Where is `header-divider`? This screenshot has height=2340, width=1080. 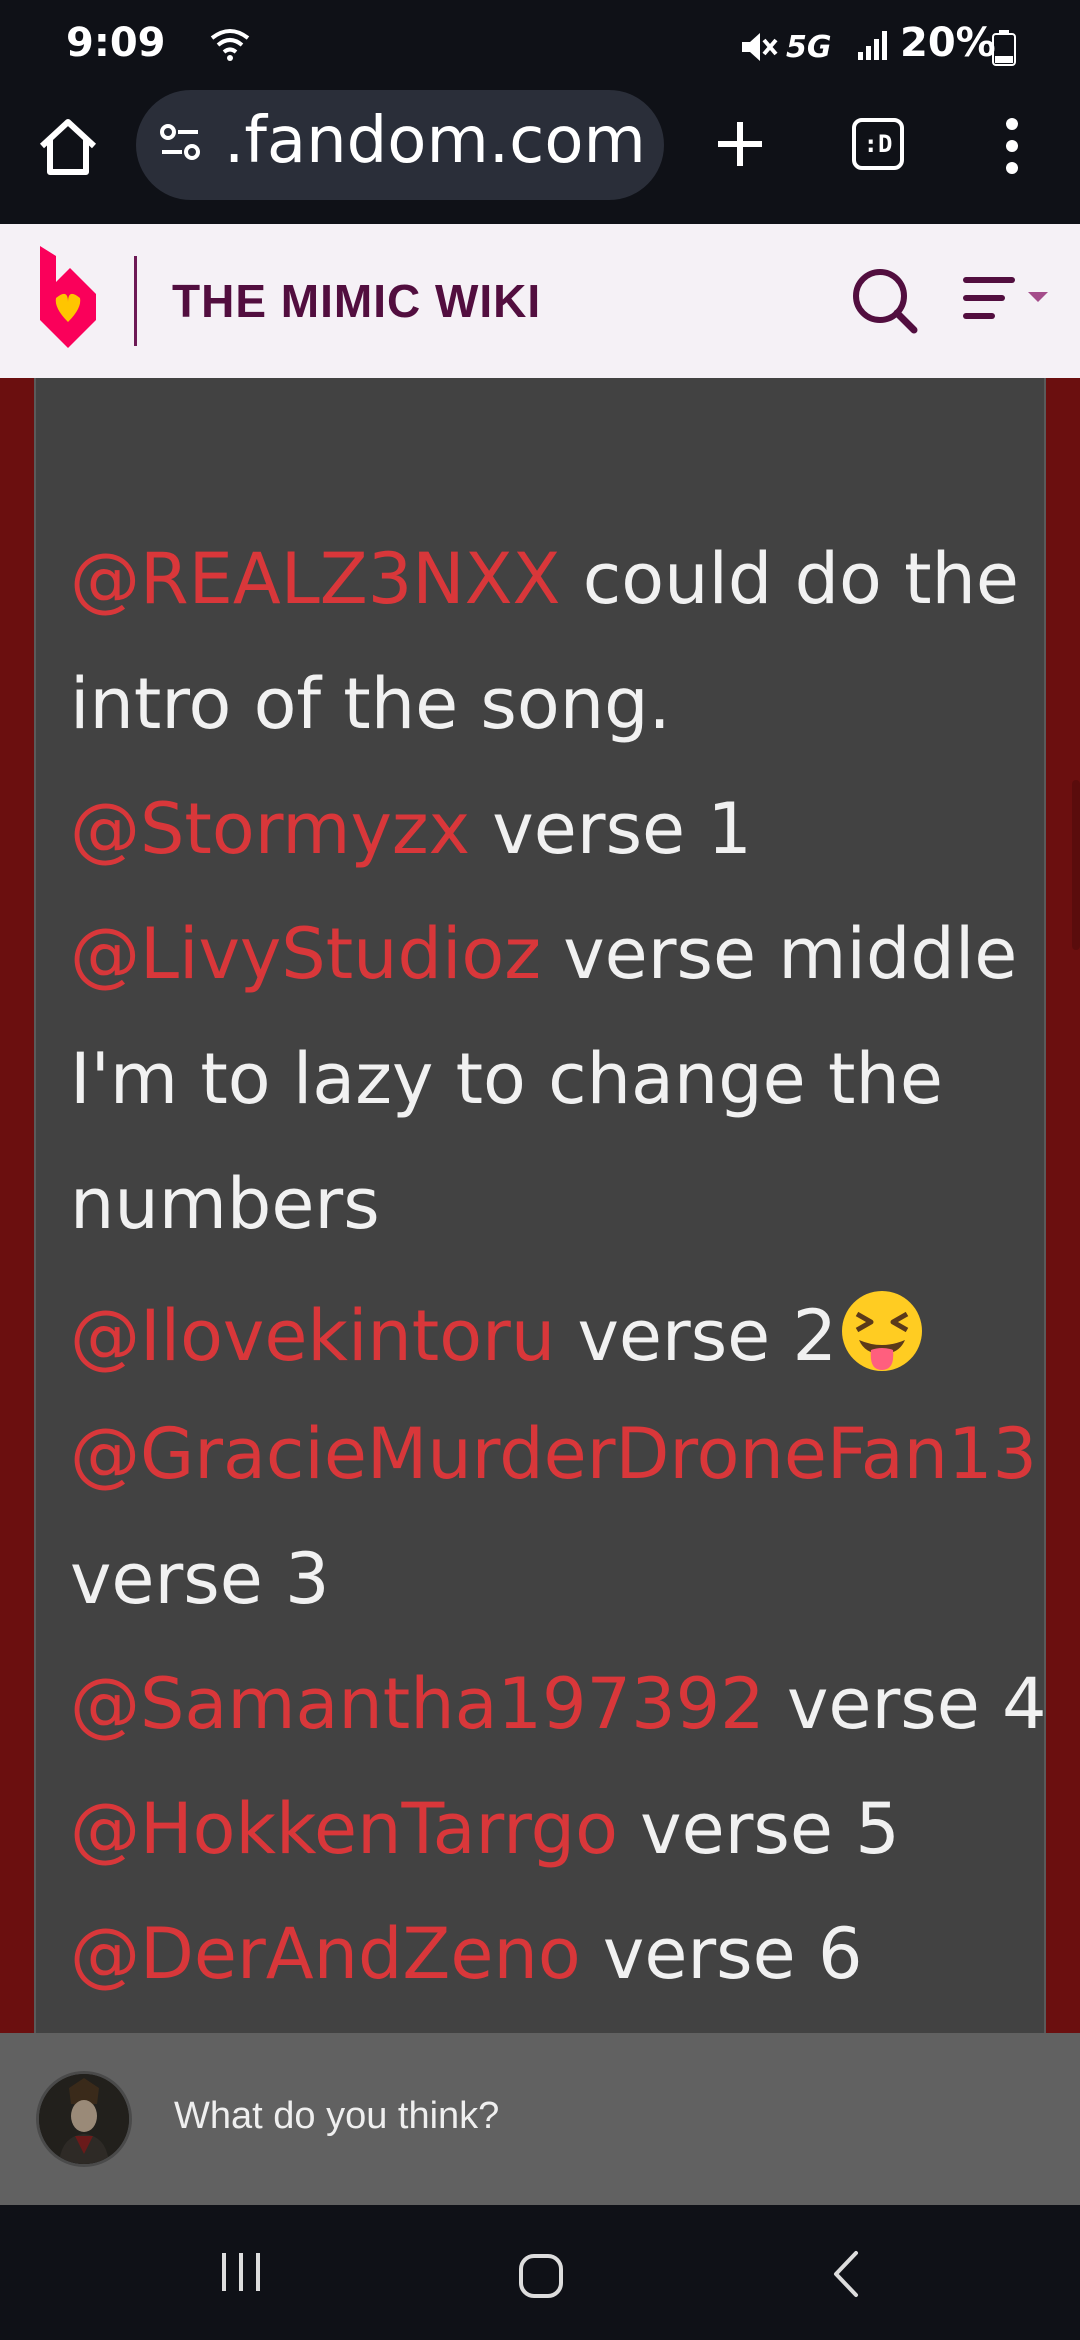 header-divider is located at coordinates (135, 301).